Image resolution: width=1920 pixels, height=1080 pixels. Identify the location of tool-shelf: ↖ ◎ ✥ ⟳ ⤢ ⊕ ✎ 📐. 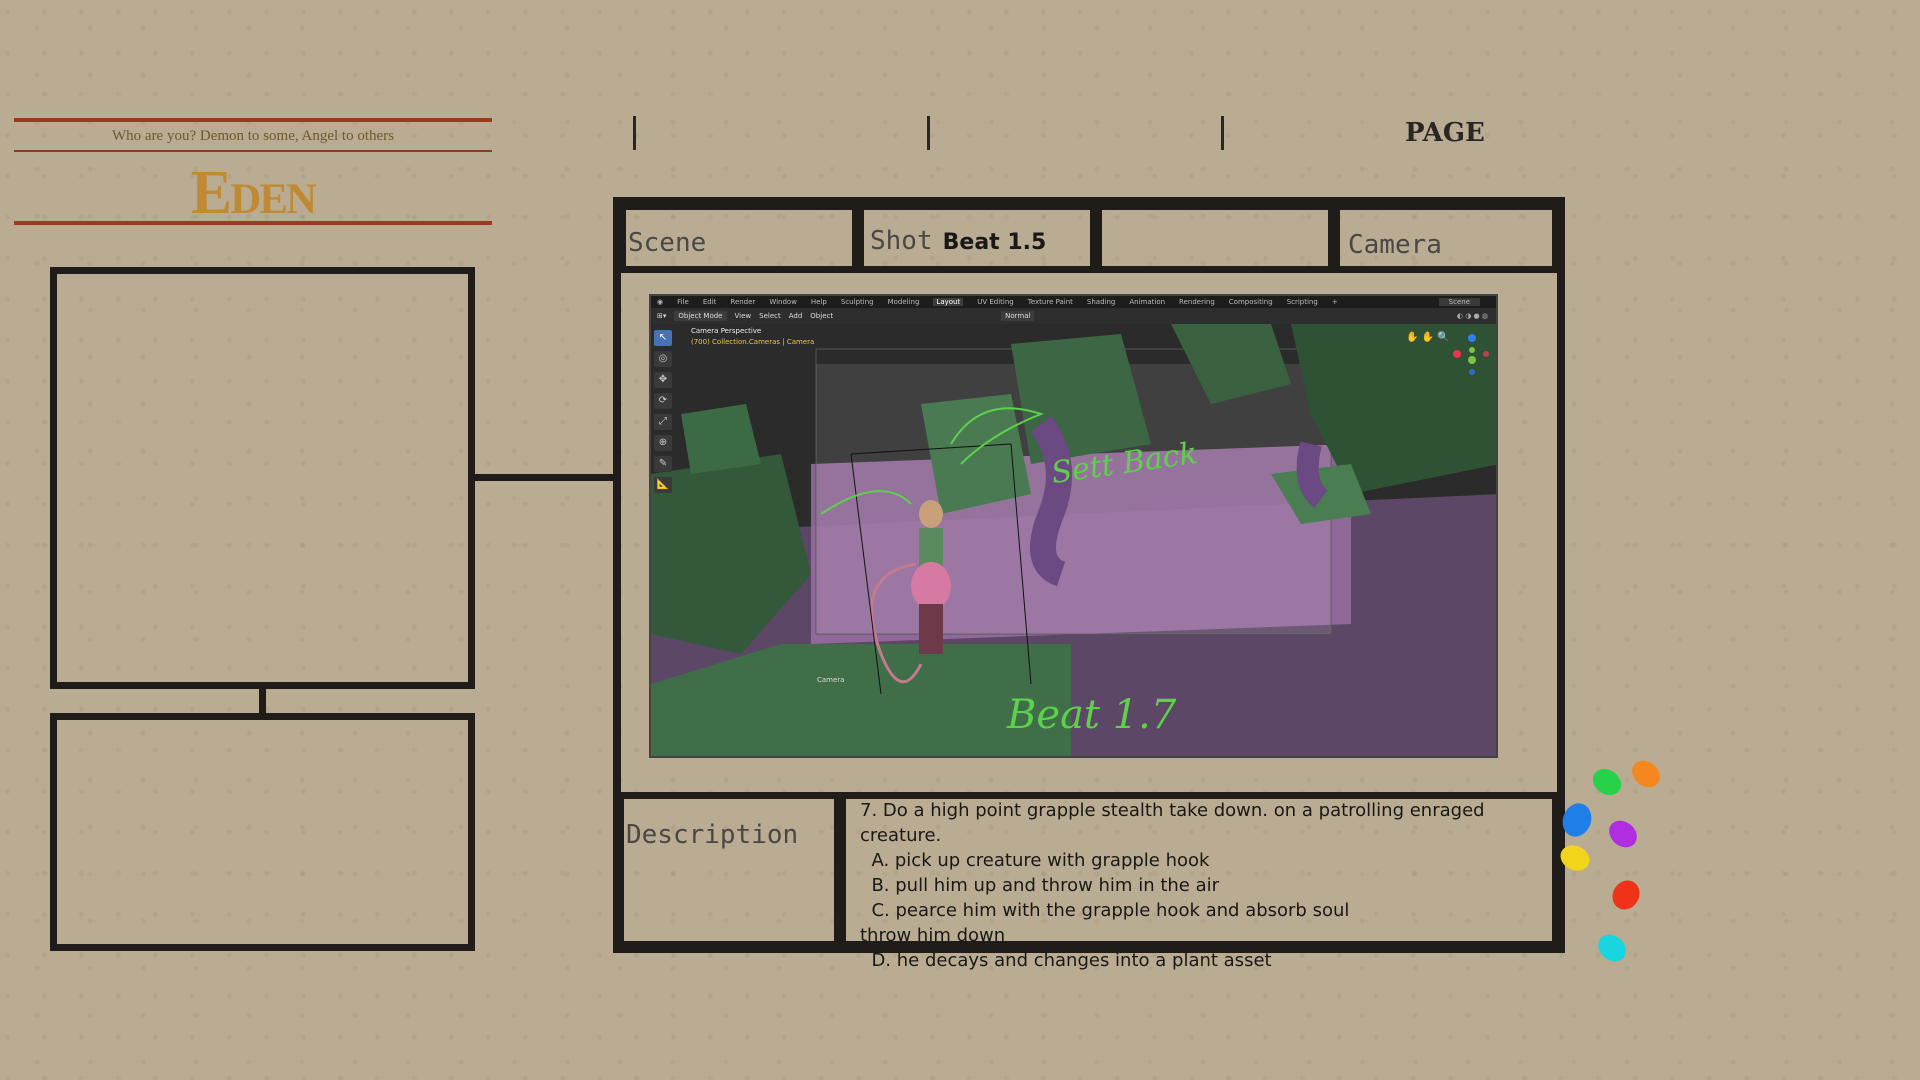
(664, 411).